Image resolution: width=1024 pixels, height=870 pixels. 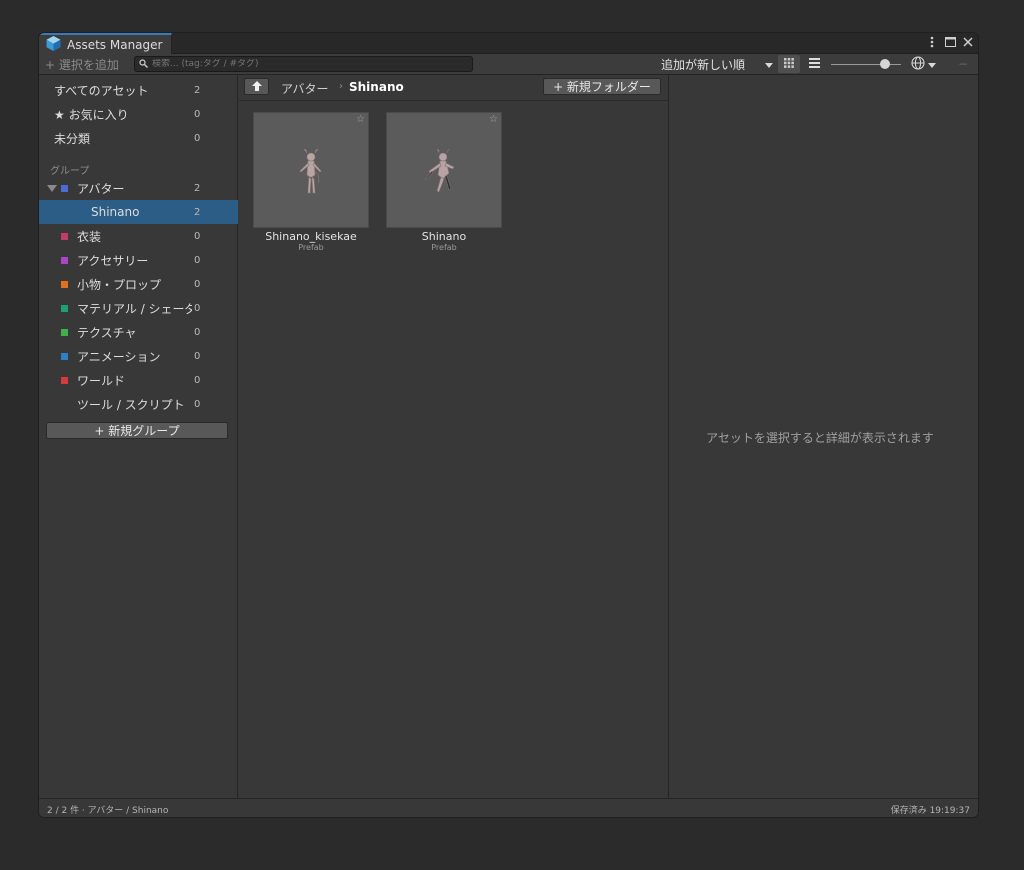 I want to click on toolbar: + 選択を追加 追加が新しい順, so click(x=508, y=64).